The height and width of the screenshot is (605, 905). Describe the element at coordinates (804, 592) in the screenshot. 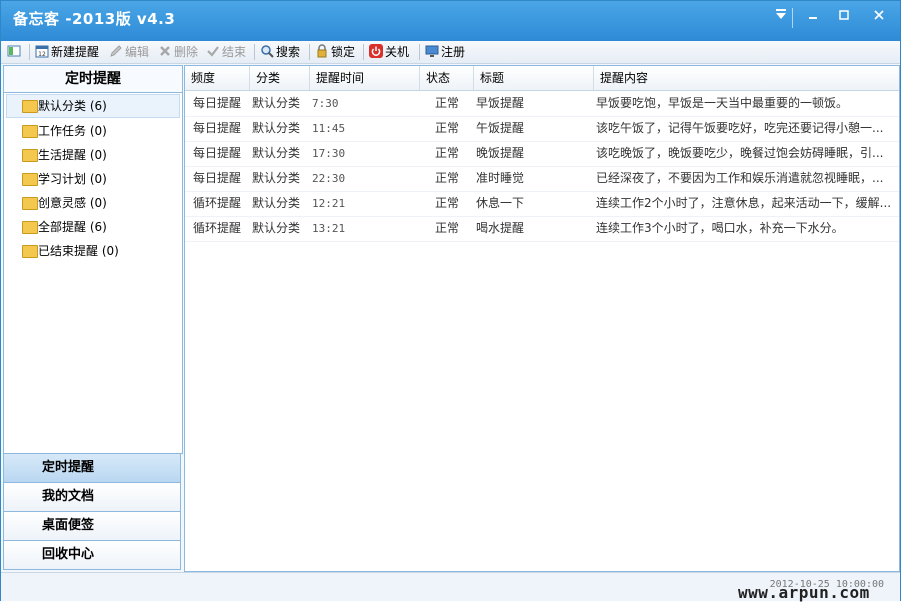

I see `watermark-text: www.arpun.com` at that location.